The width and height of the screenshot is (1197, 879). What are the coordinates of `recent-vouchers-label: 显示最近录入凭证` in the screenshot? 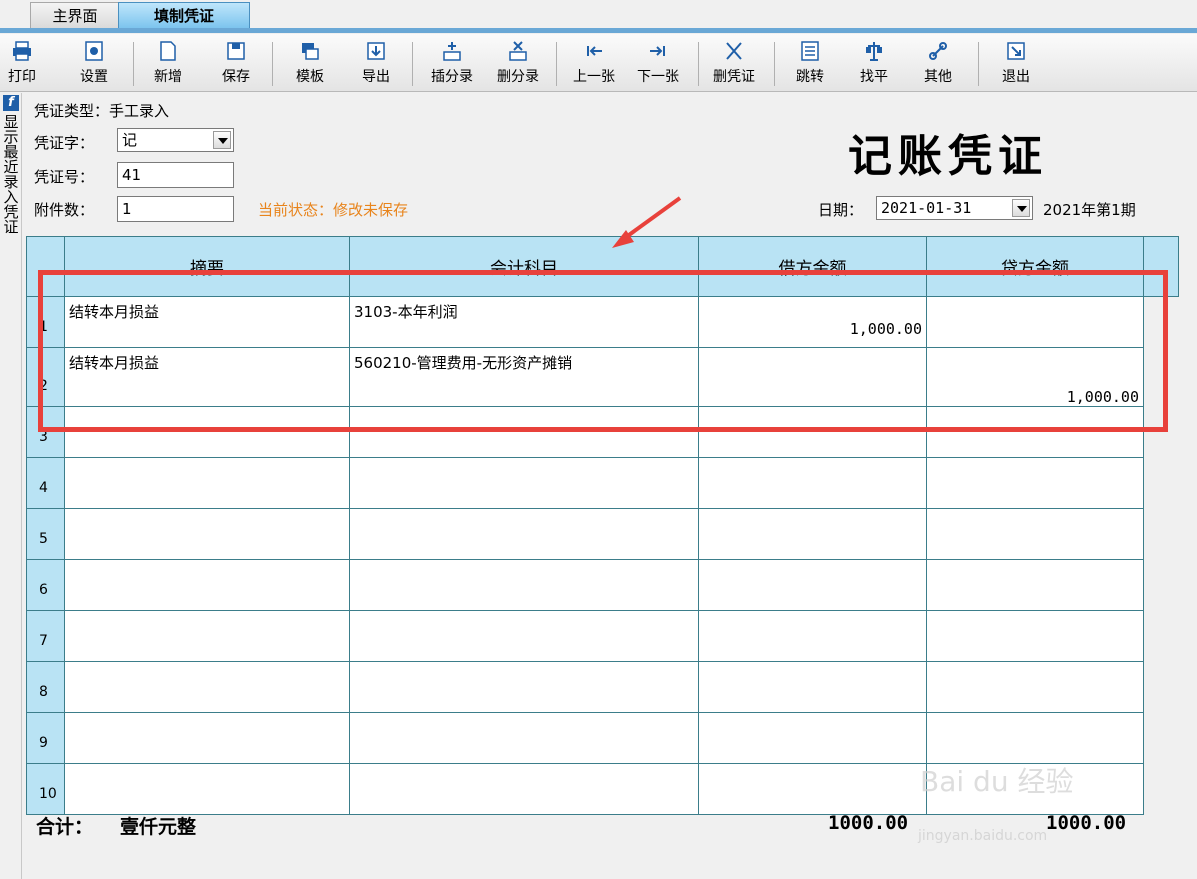 It's located at (11, 174).